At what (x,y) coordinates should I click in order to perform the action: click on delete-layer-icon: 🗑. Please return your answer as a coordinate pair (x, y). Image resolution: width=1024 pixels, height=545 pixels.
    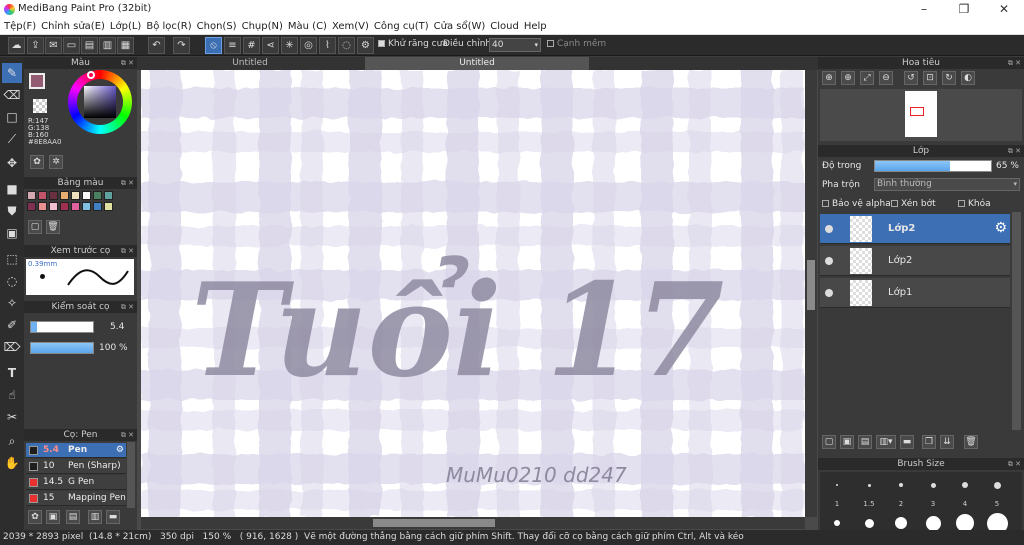
    Looking at the image, I should click on (971, 442).